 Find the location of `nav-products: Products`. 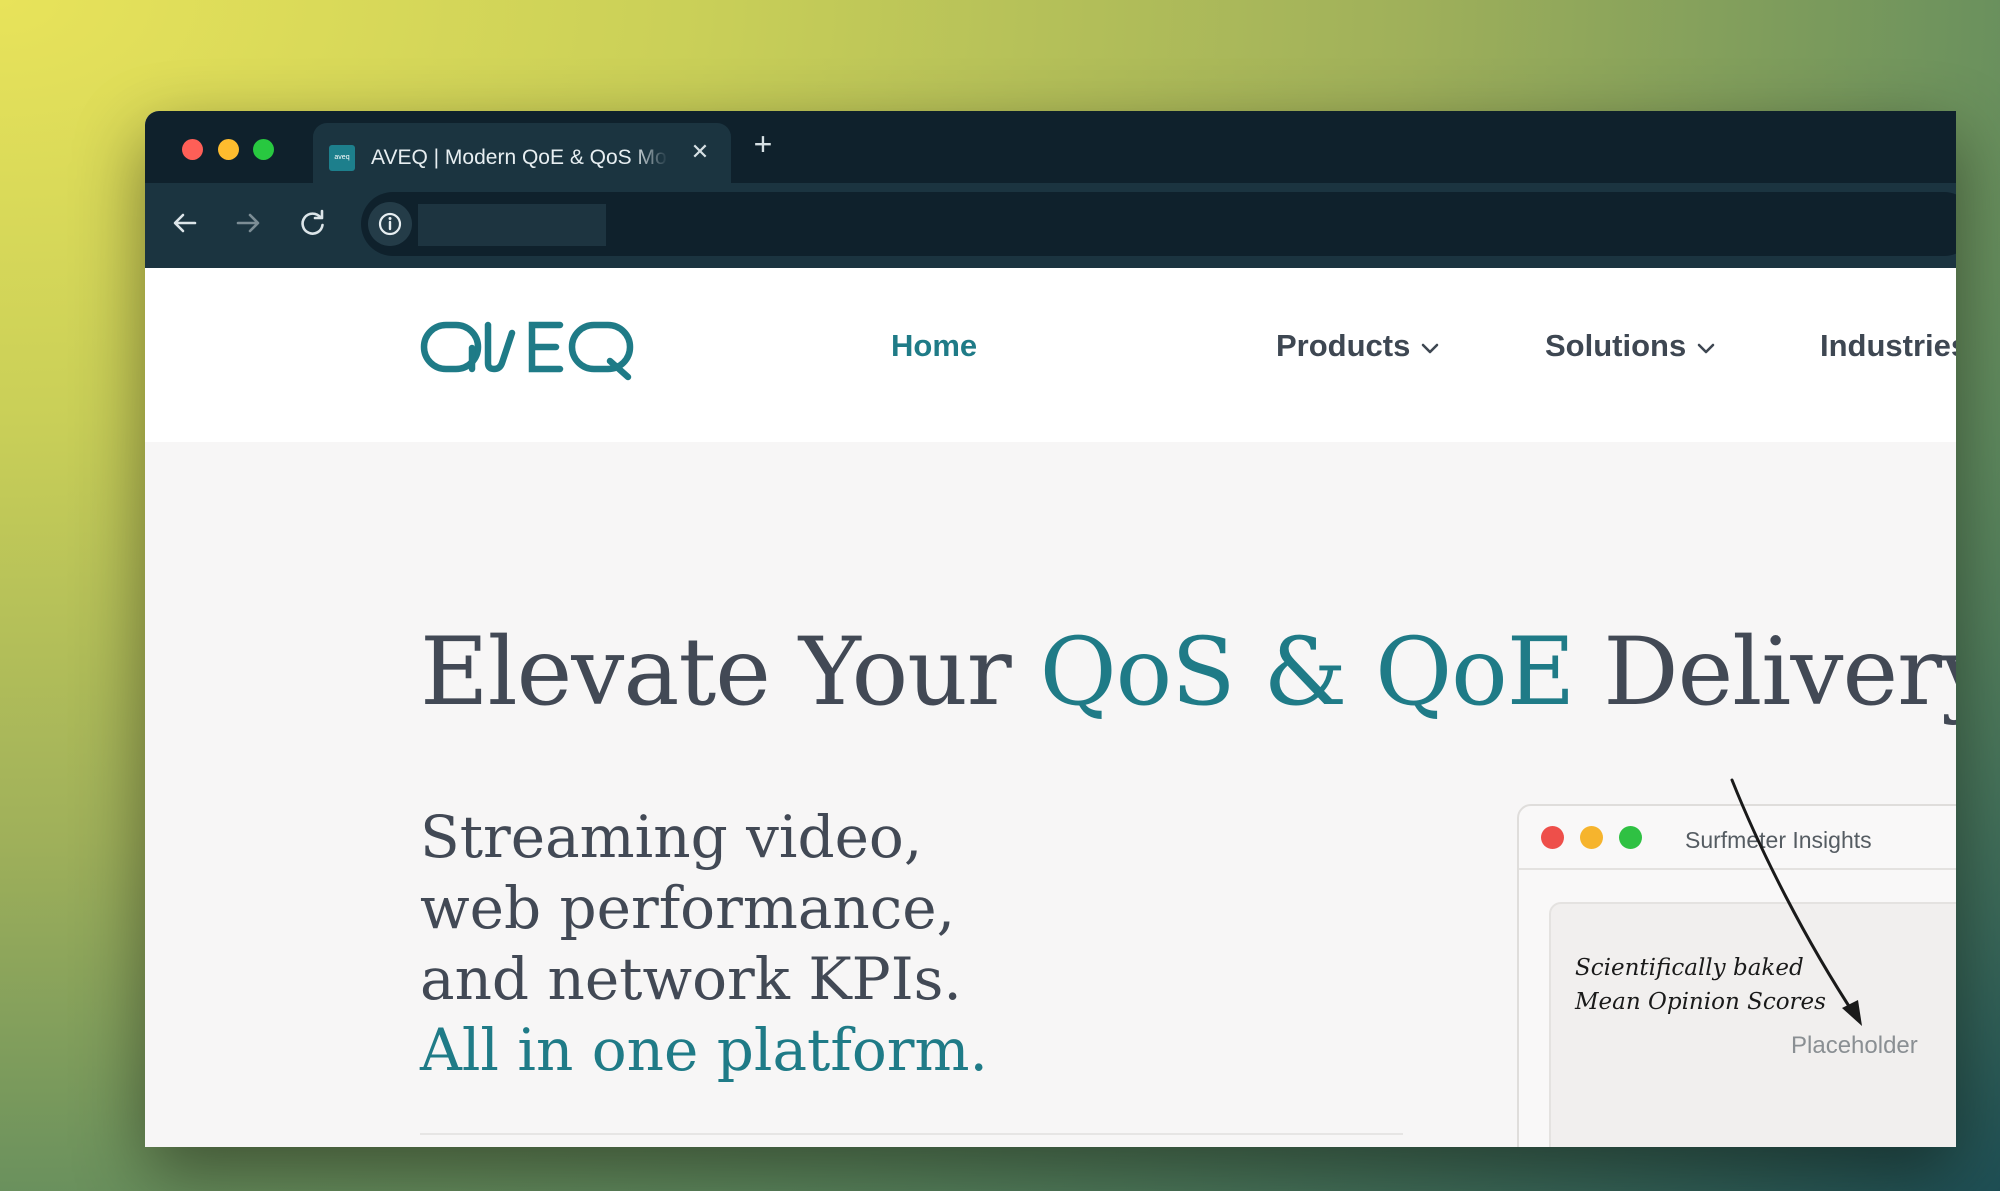

nav-products: Products is located at coordinates (1358, 346).